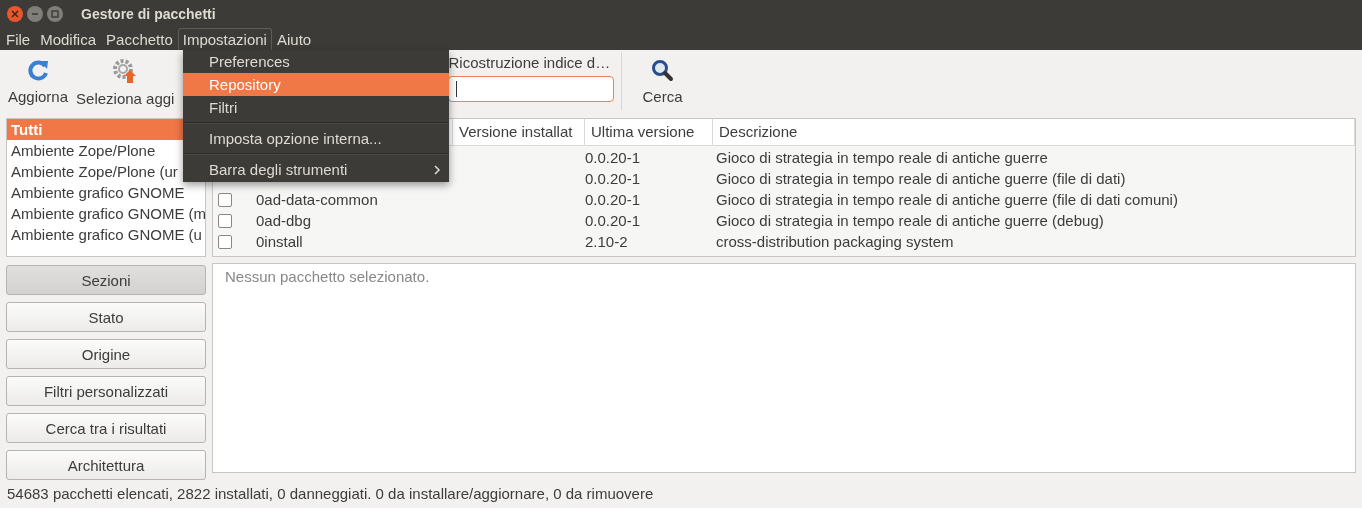 This screenshot has height=508, width=1362. I want to click on menu-item: Barra degli strumenti, so click(316, 169).